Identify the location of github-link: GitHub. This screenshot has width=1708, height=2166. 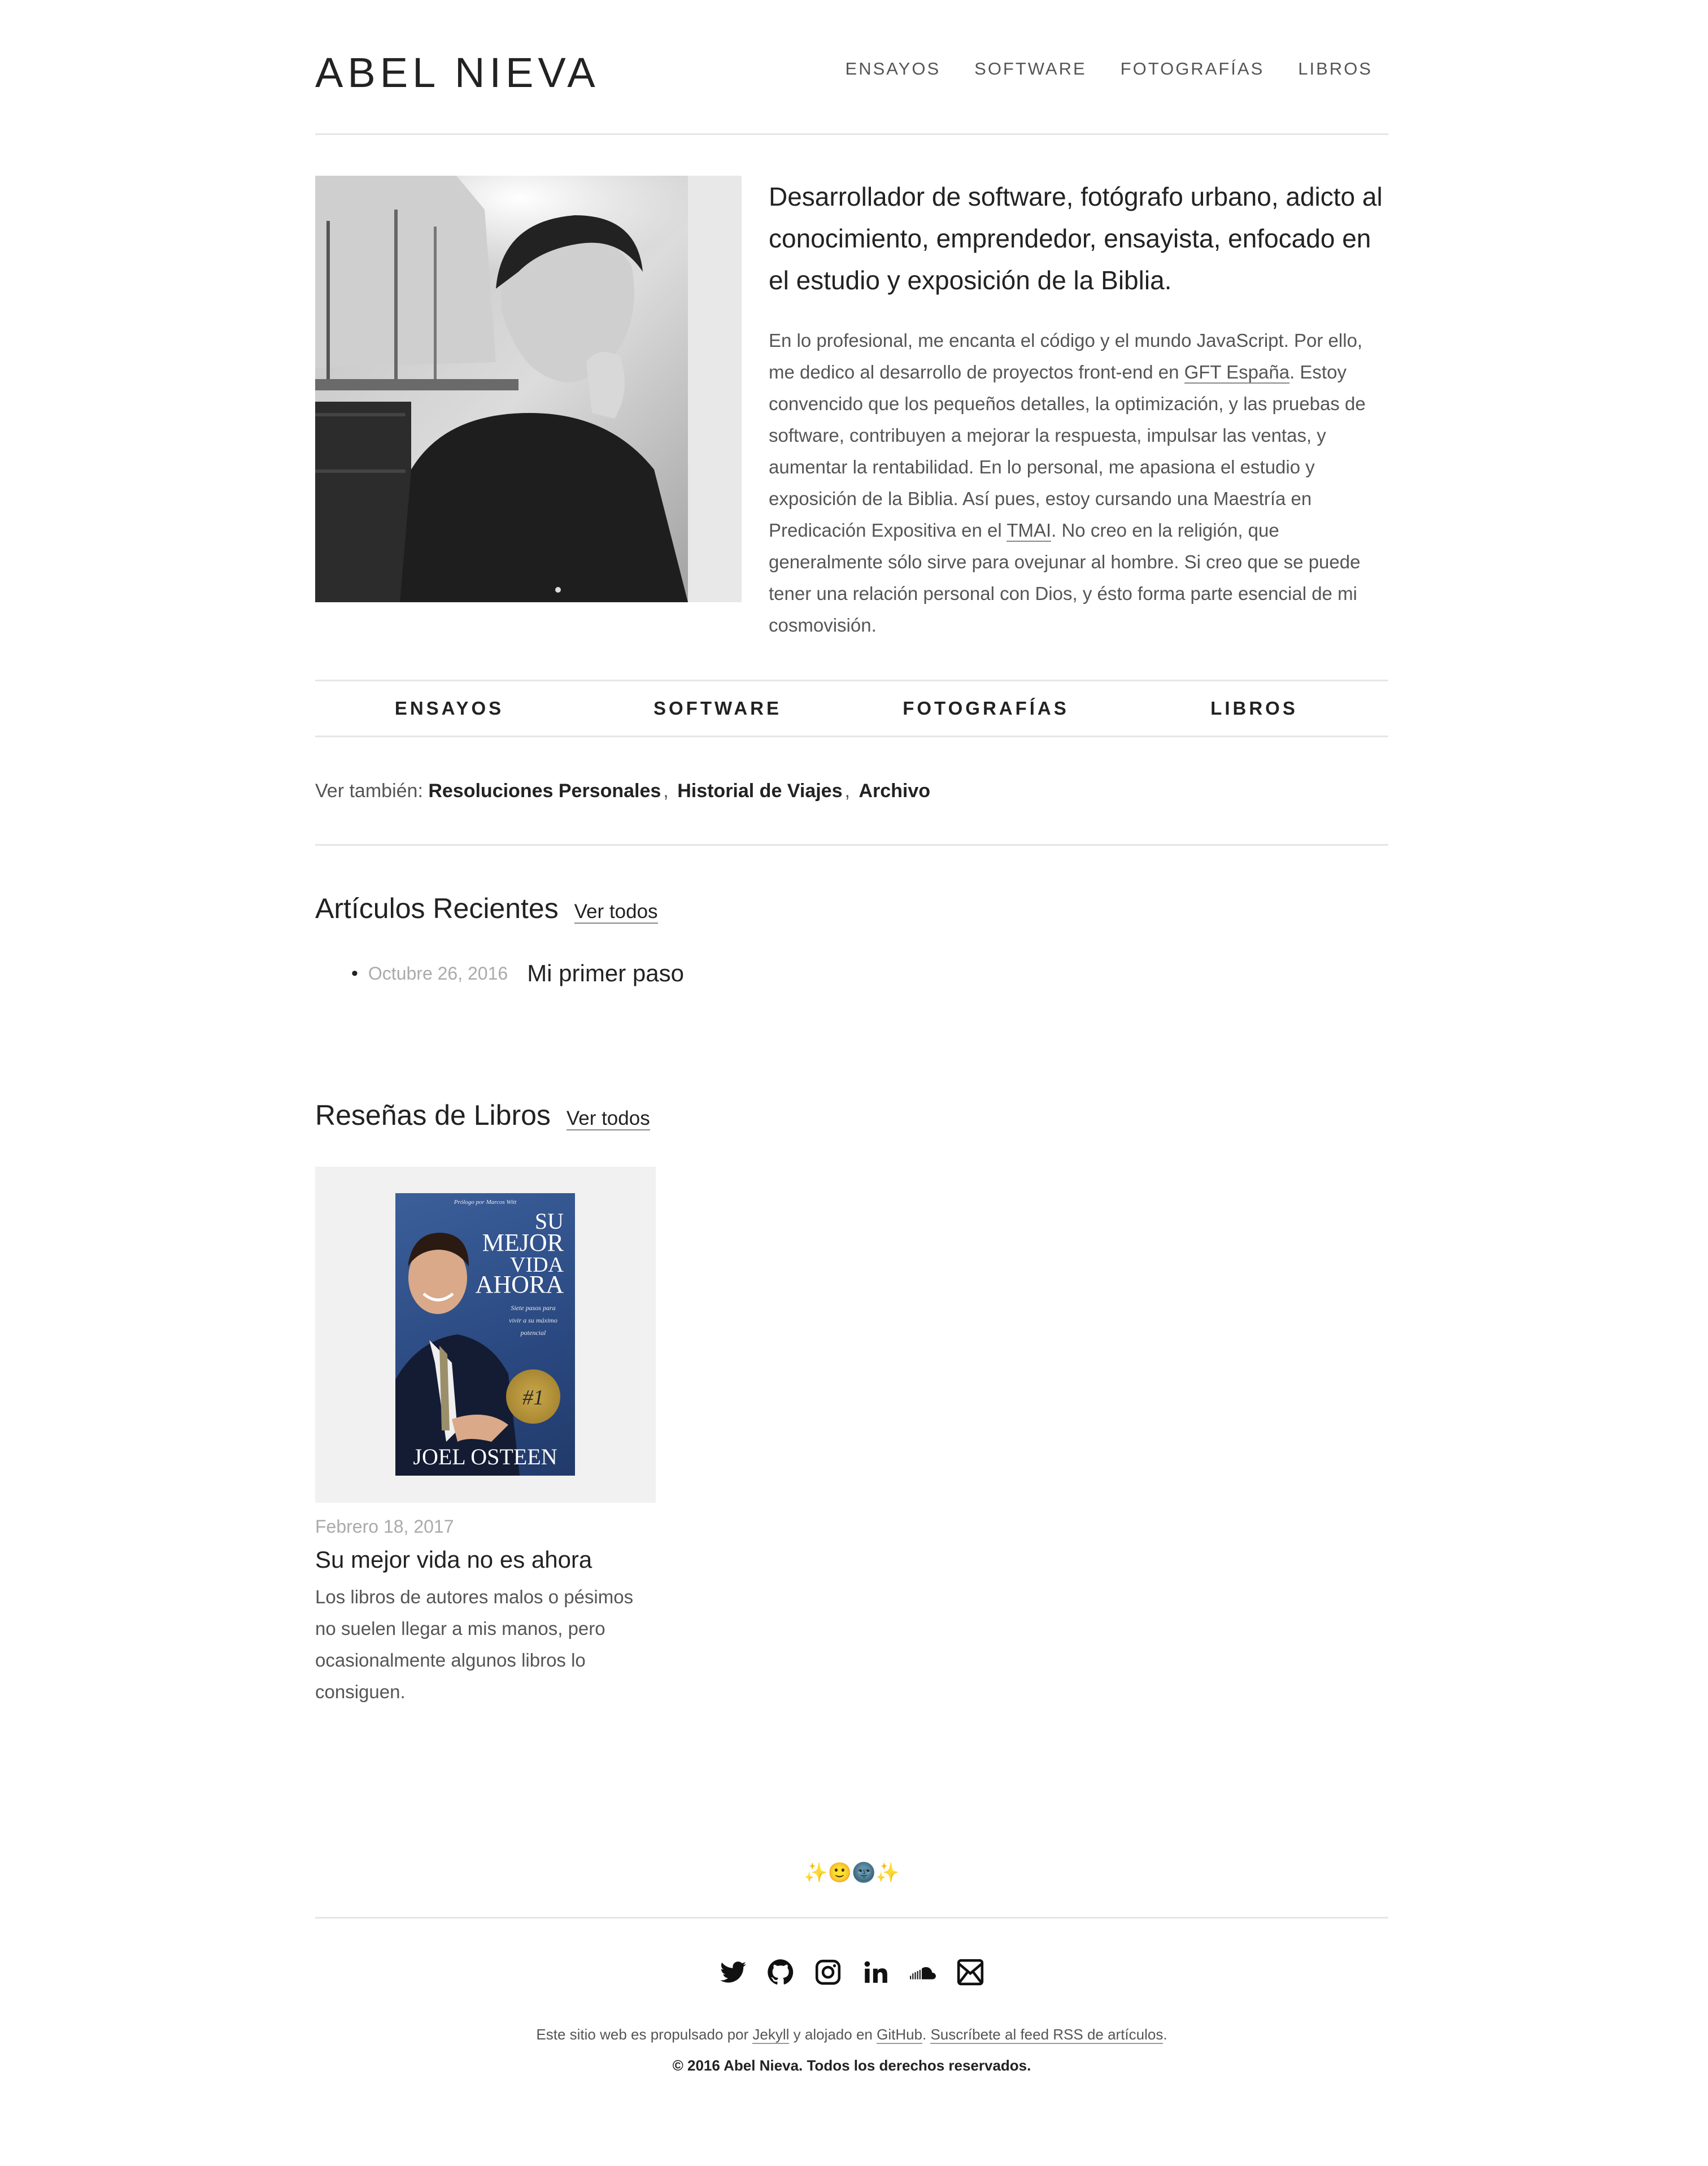
(900, 2035).